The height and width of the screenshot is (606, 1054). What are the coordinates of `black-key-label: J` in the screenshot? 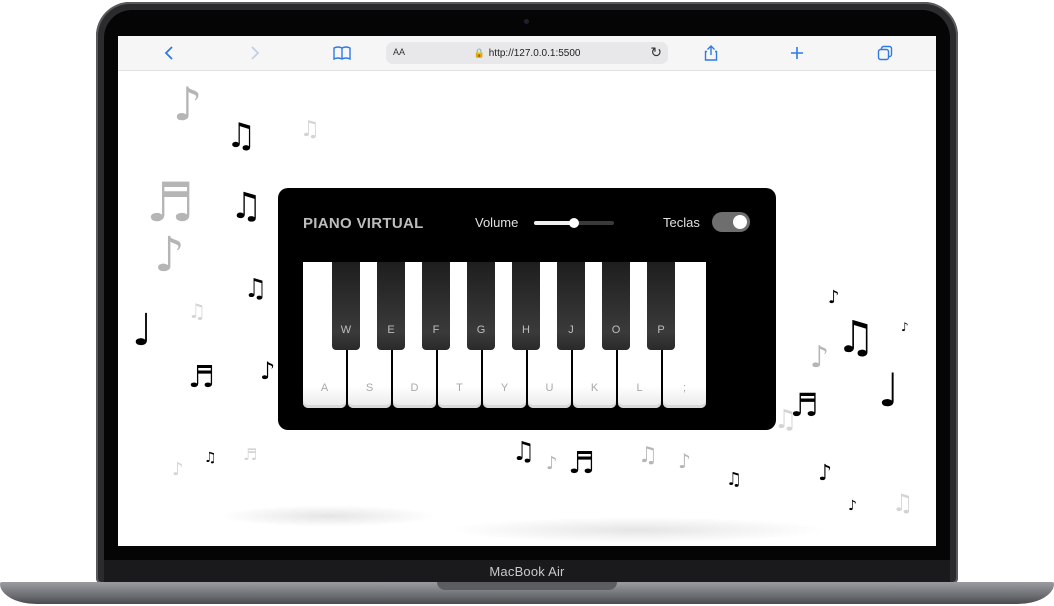 It's located at (571, 330).